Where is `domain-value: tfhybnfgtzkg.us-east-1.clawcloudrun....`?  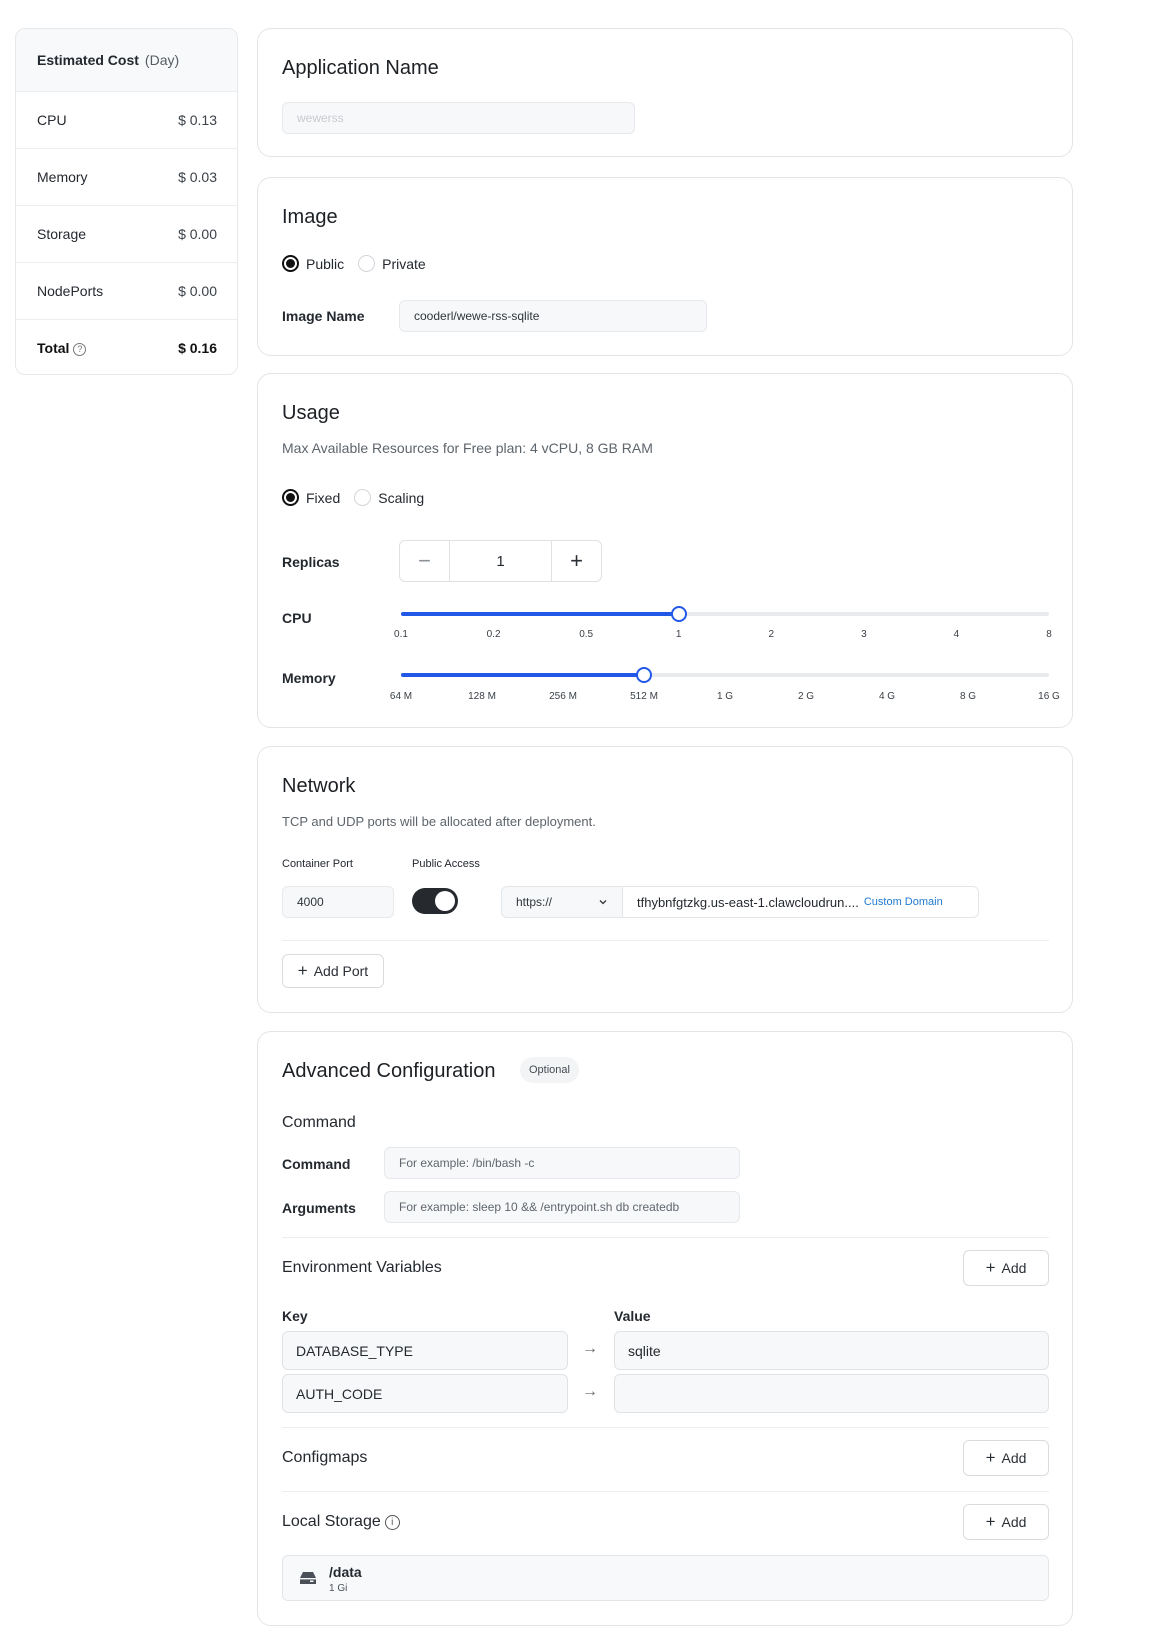 domain-value: tfhybnfgtzkg.us-east-1.clawcloudrun.... is located at coordinates (748, 902).